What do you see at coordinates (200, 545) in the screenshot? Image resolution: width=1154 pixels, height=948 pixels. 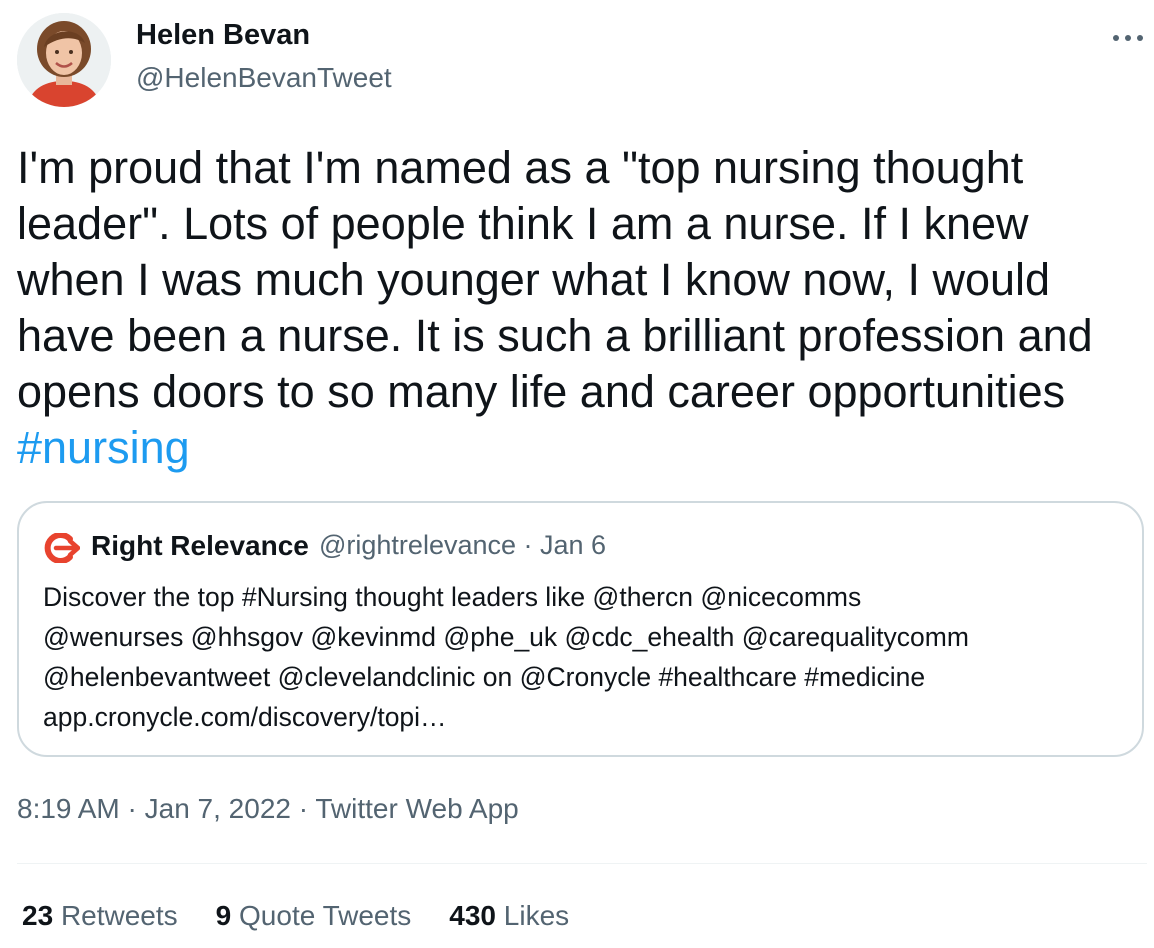 I see `quoted-author-name: Right Relevance` at bounding box center [200, 545].